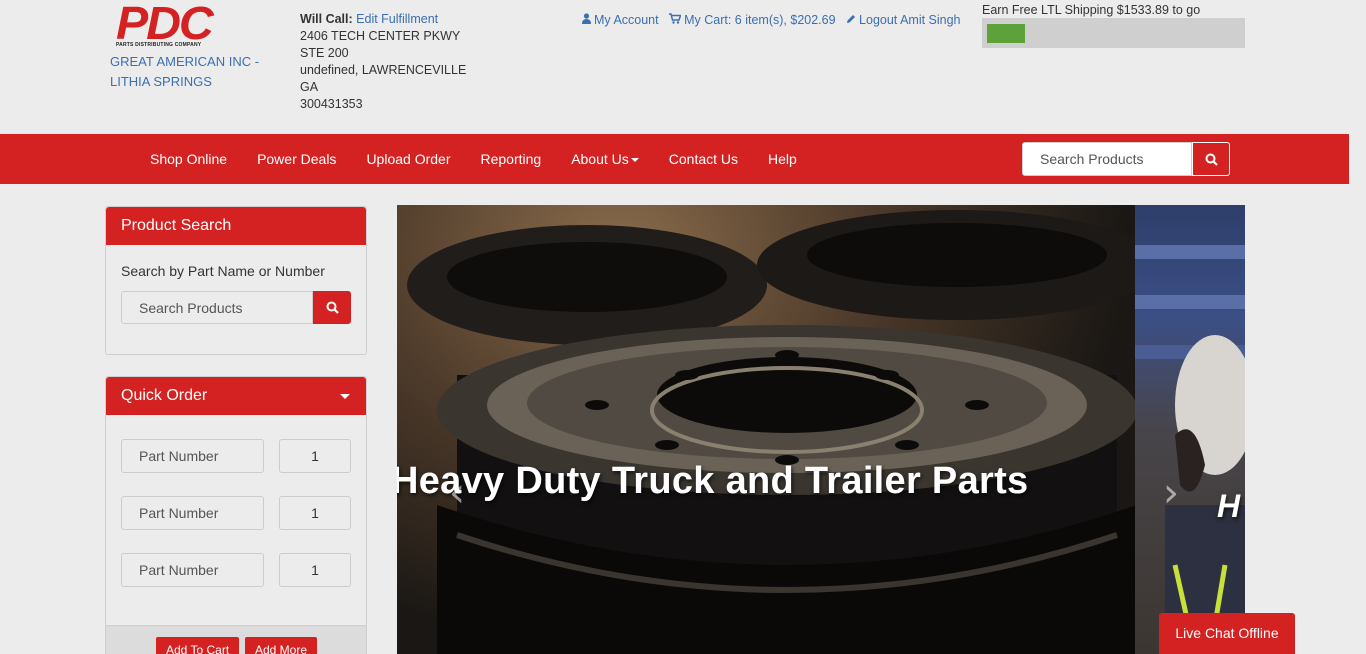 The width and height of the screenshot is (1366, 654). Describe the element at coordinates (457, 493) in the screenshot. I see `chevron-left-icon: ‹` at that location.